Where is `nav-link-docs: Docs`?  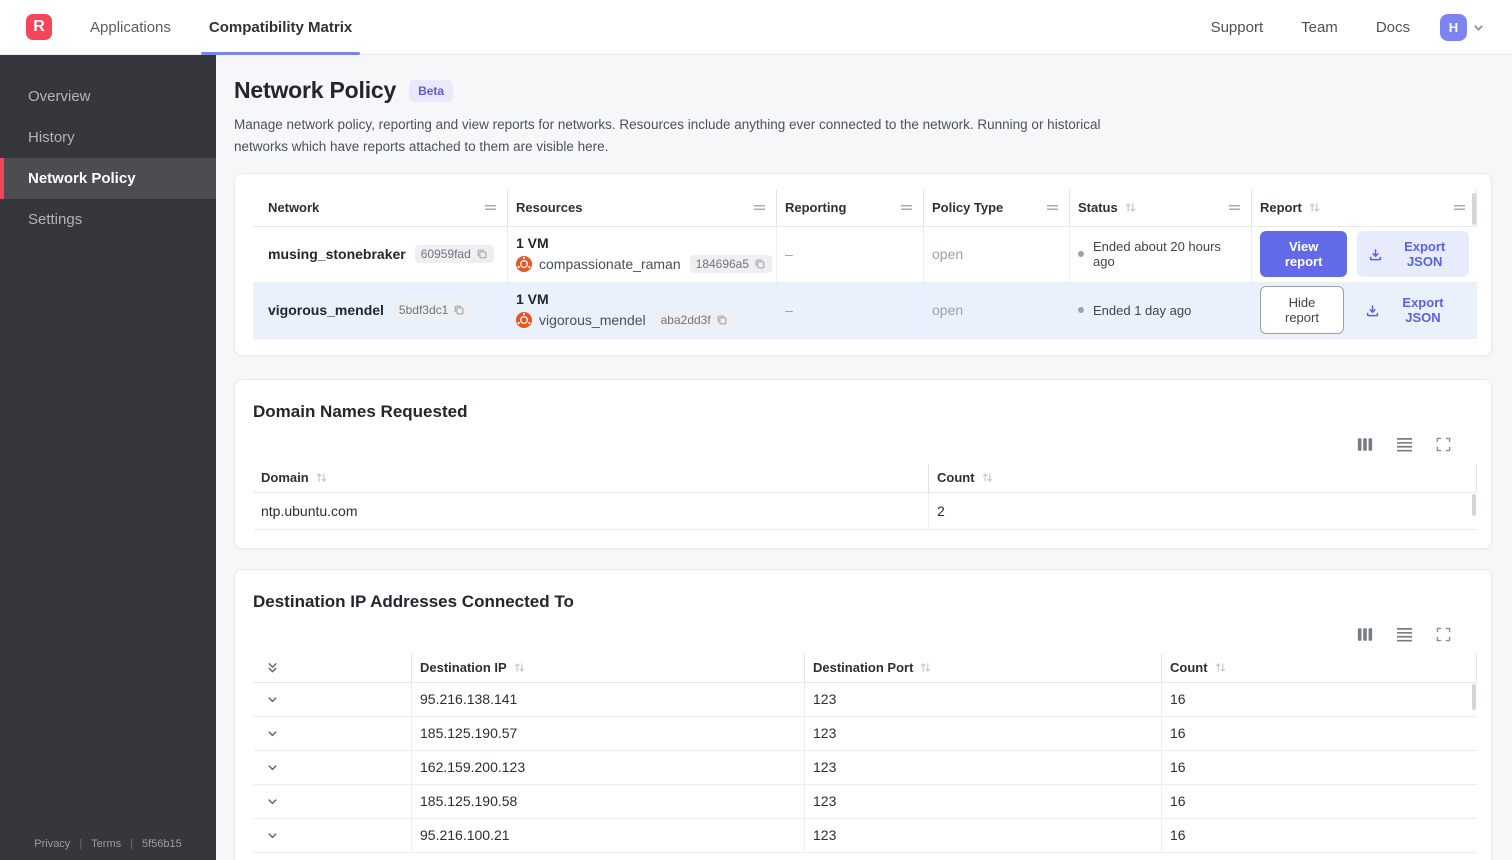
nav-link-docs: Docs is located at coordinates (1393, 27).